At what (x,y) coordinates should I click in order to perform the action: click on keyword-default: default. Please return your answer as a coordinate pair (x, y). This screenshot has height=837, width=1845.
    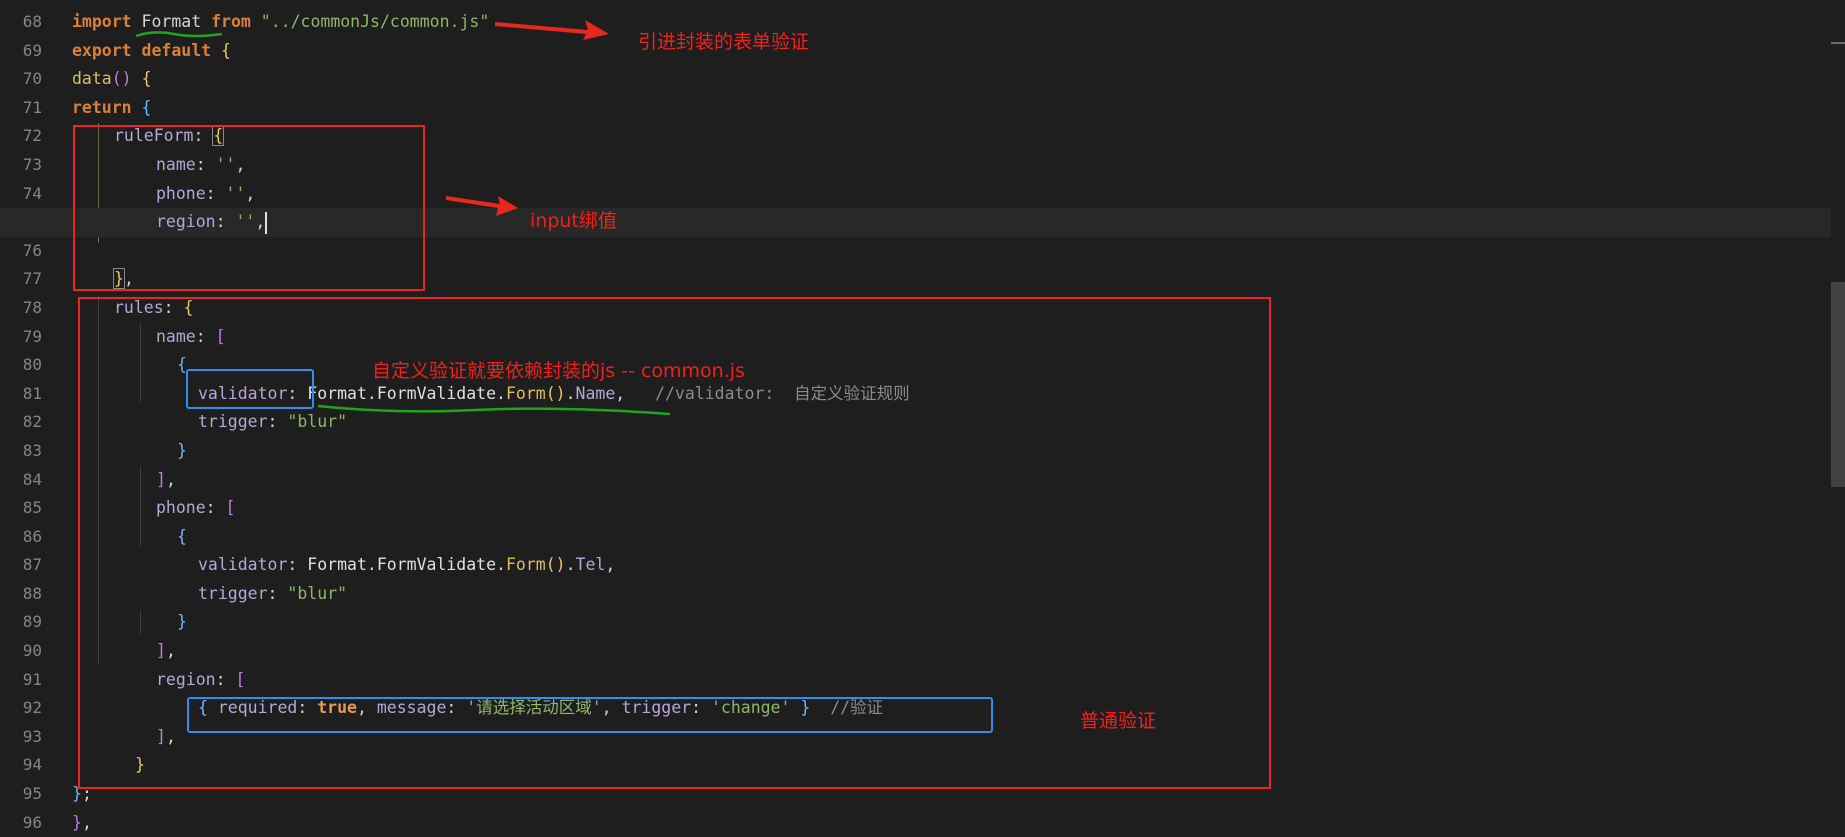
    Looking at the image, I should click on (176, 50).